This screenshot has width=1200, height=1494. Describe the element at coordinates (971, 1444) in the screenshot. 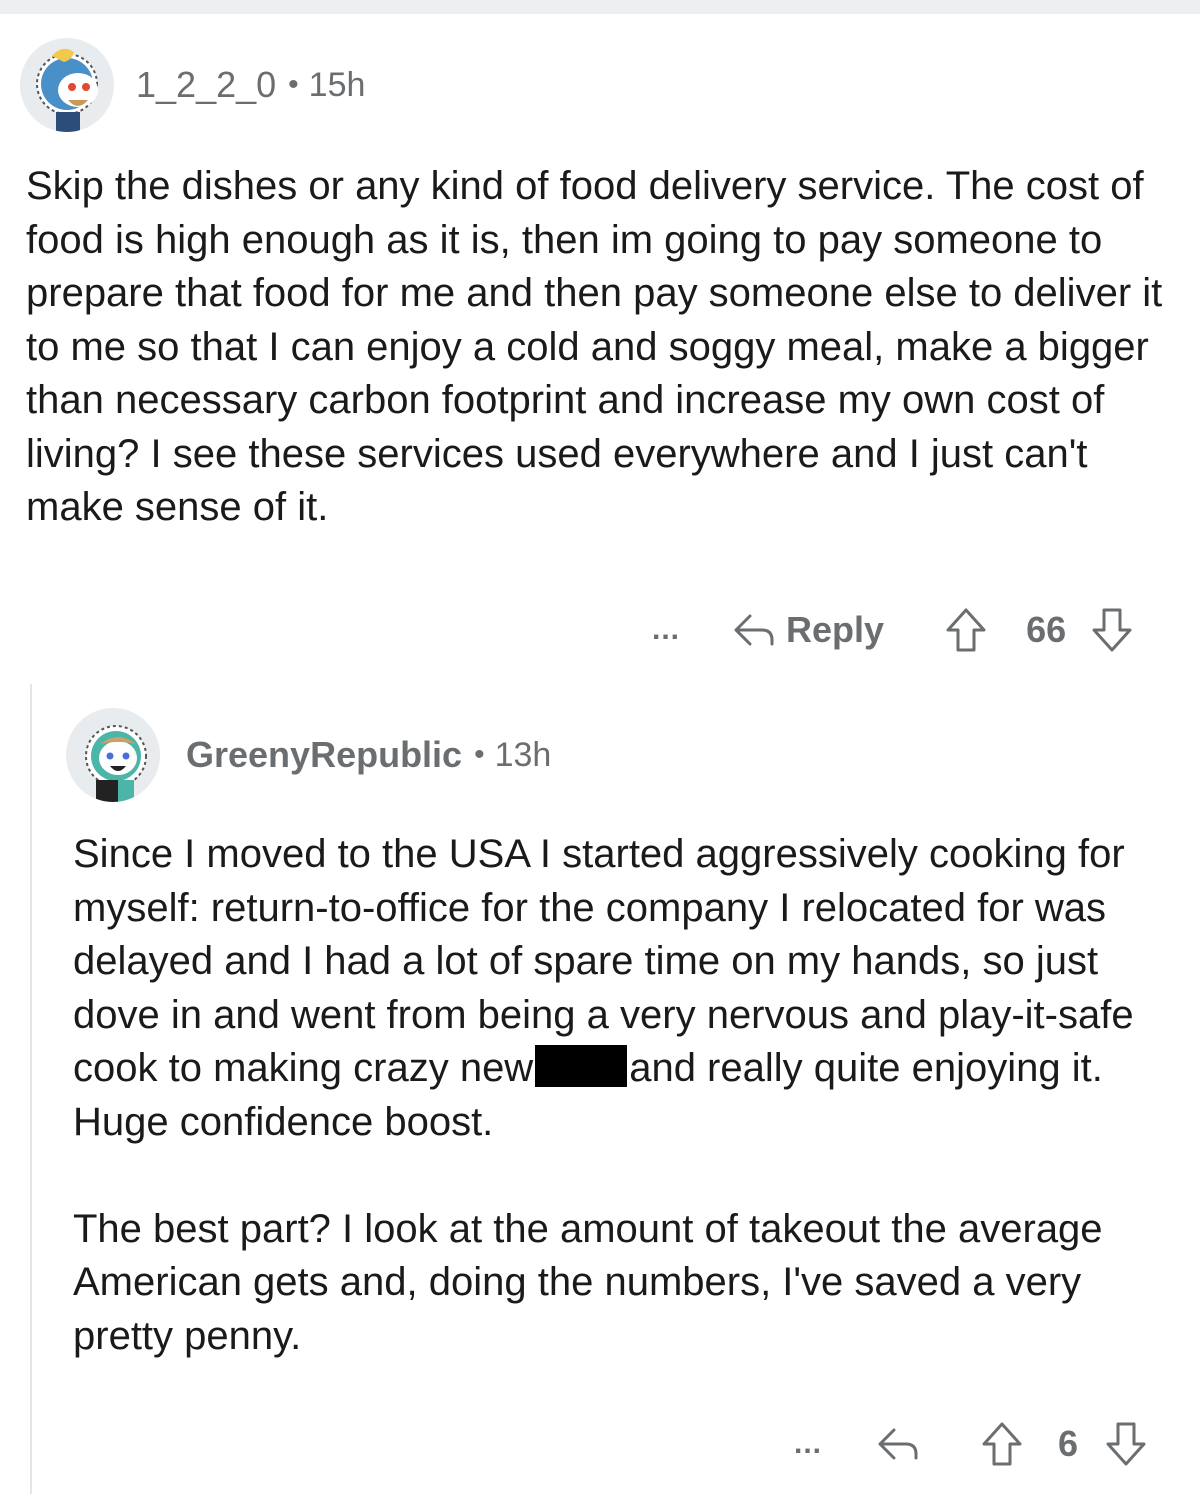

I see `reply-comment-actions: ... 6` at that location.